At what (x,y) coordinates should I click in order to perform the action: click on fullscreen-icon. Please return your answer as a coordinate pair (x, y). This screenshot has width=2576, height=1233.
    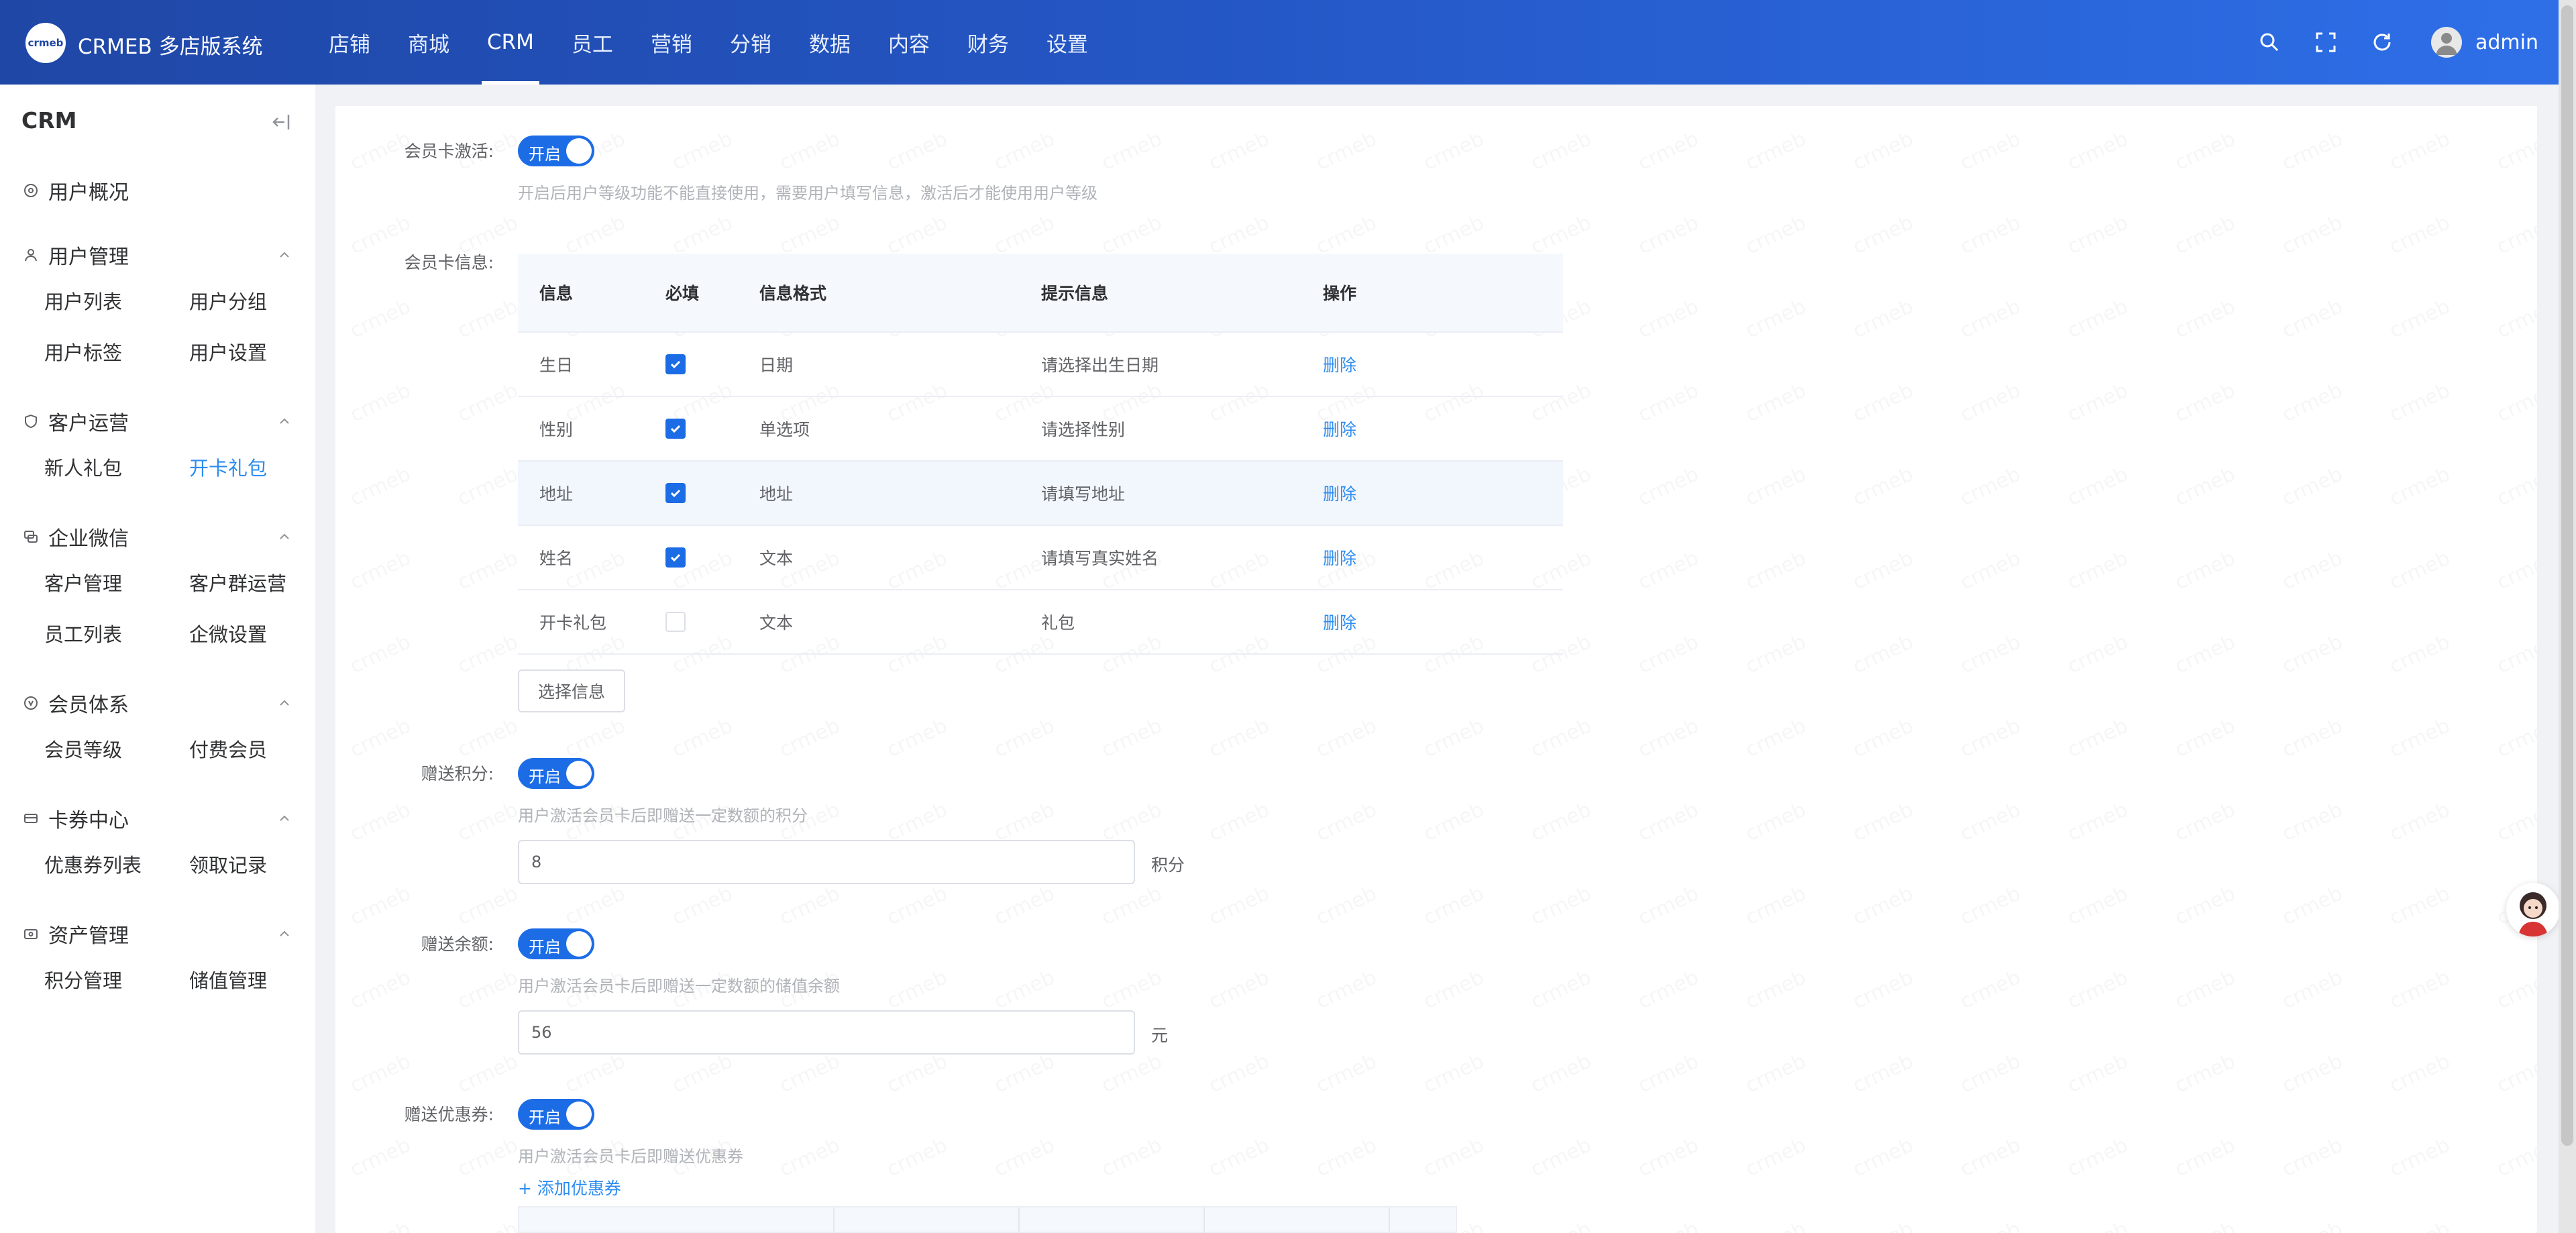
    Looking at the image, I should click on (2326, 42).